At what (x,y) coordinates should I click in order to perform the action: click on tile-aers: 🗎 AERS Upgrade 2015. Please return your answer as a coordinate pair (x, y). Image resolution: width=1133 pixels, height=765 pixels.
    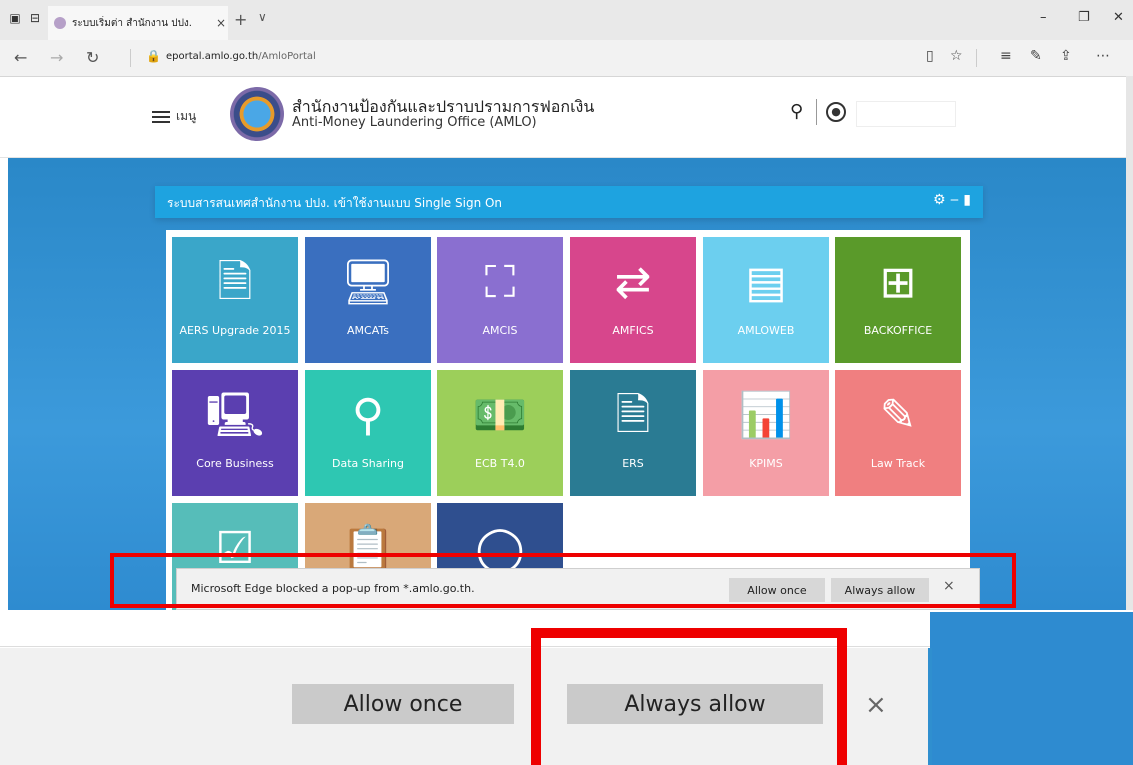
    Looking at the image, I should click on (235, 300).